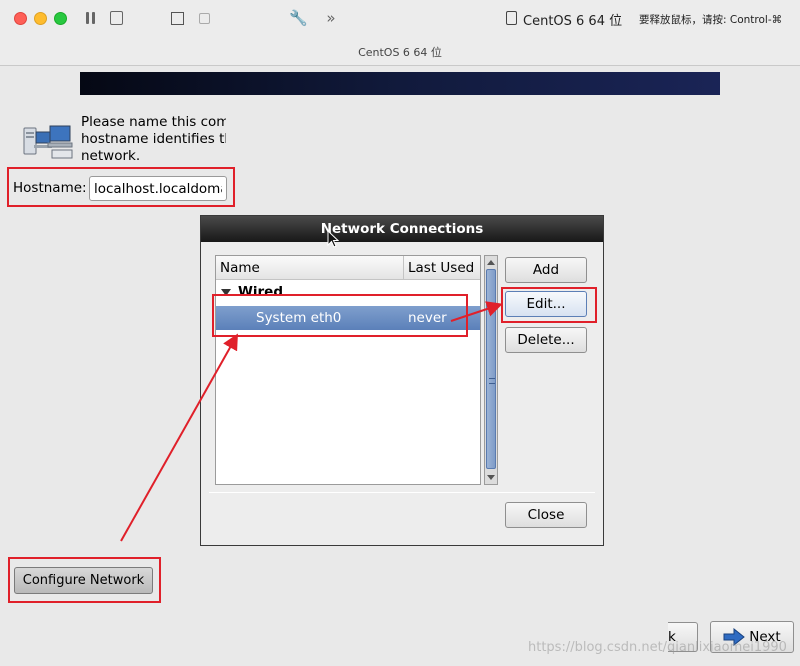 The image size is (800, 666). What do you see at coordinates (657, 647) in the screenshot?
I see `watermark: https://blog.csdn.net/qianlixiaomei1990` at bounding box center [657, 647].